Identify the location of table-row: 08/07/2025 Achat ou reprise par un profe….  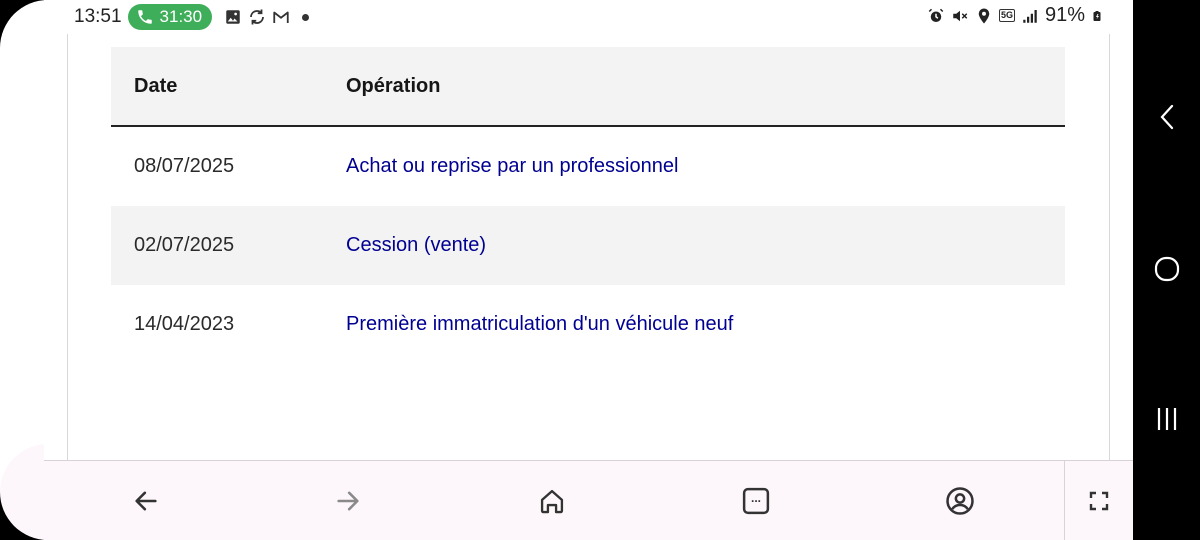
(588, 166).